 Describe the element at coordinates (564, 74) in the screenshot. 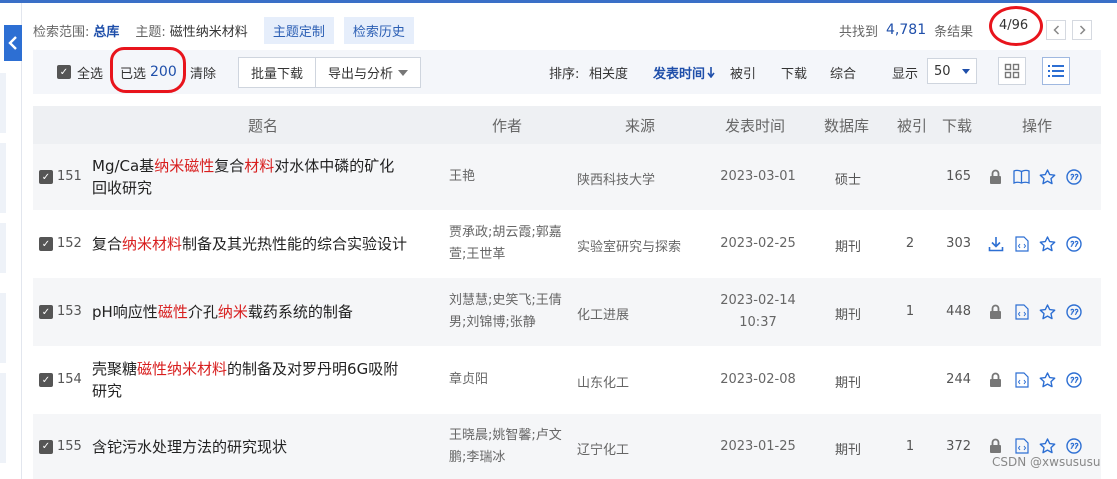

I see `sort-label: 排序:` at that location.